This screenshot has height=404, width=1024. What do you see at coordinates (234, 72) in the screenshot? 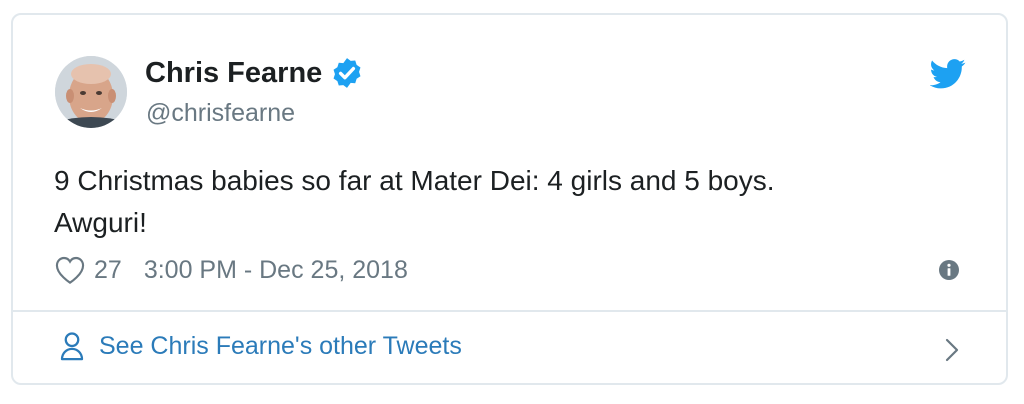
I see `author-name-text: Chris Fearne` at bounding box center [234, 72].